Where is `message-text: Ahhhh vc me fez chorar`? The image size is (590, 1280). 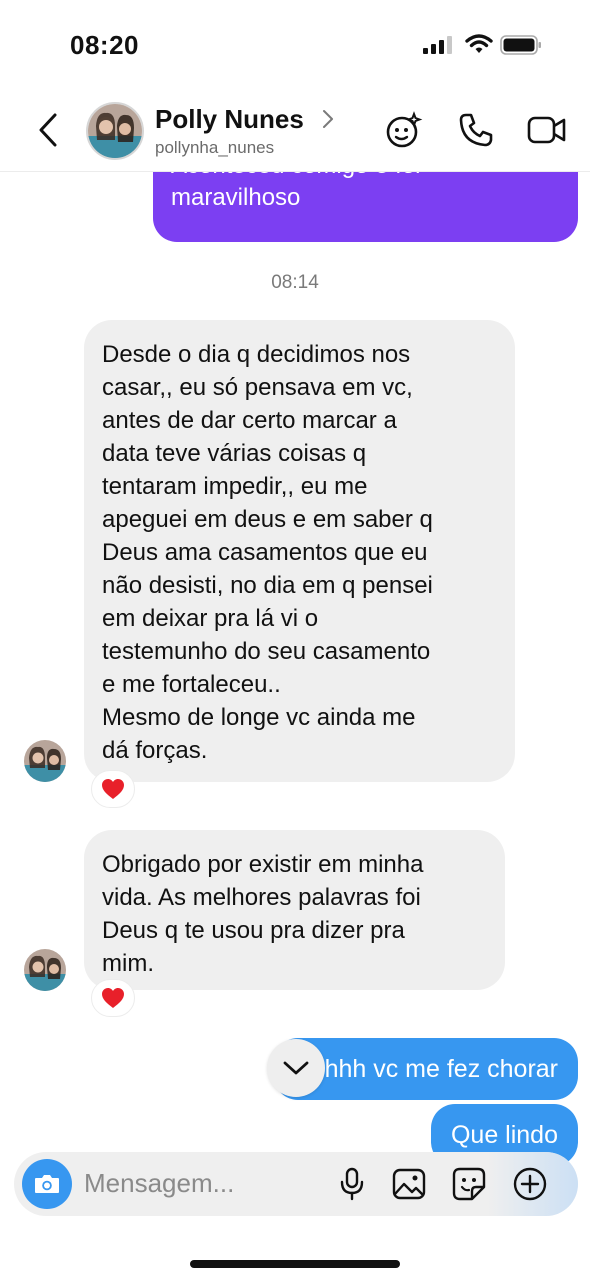
message-text: Ahhhh vc me fez chorar is located at coordinates (425, 1068).